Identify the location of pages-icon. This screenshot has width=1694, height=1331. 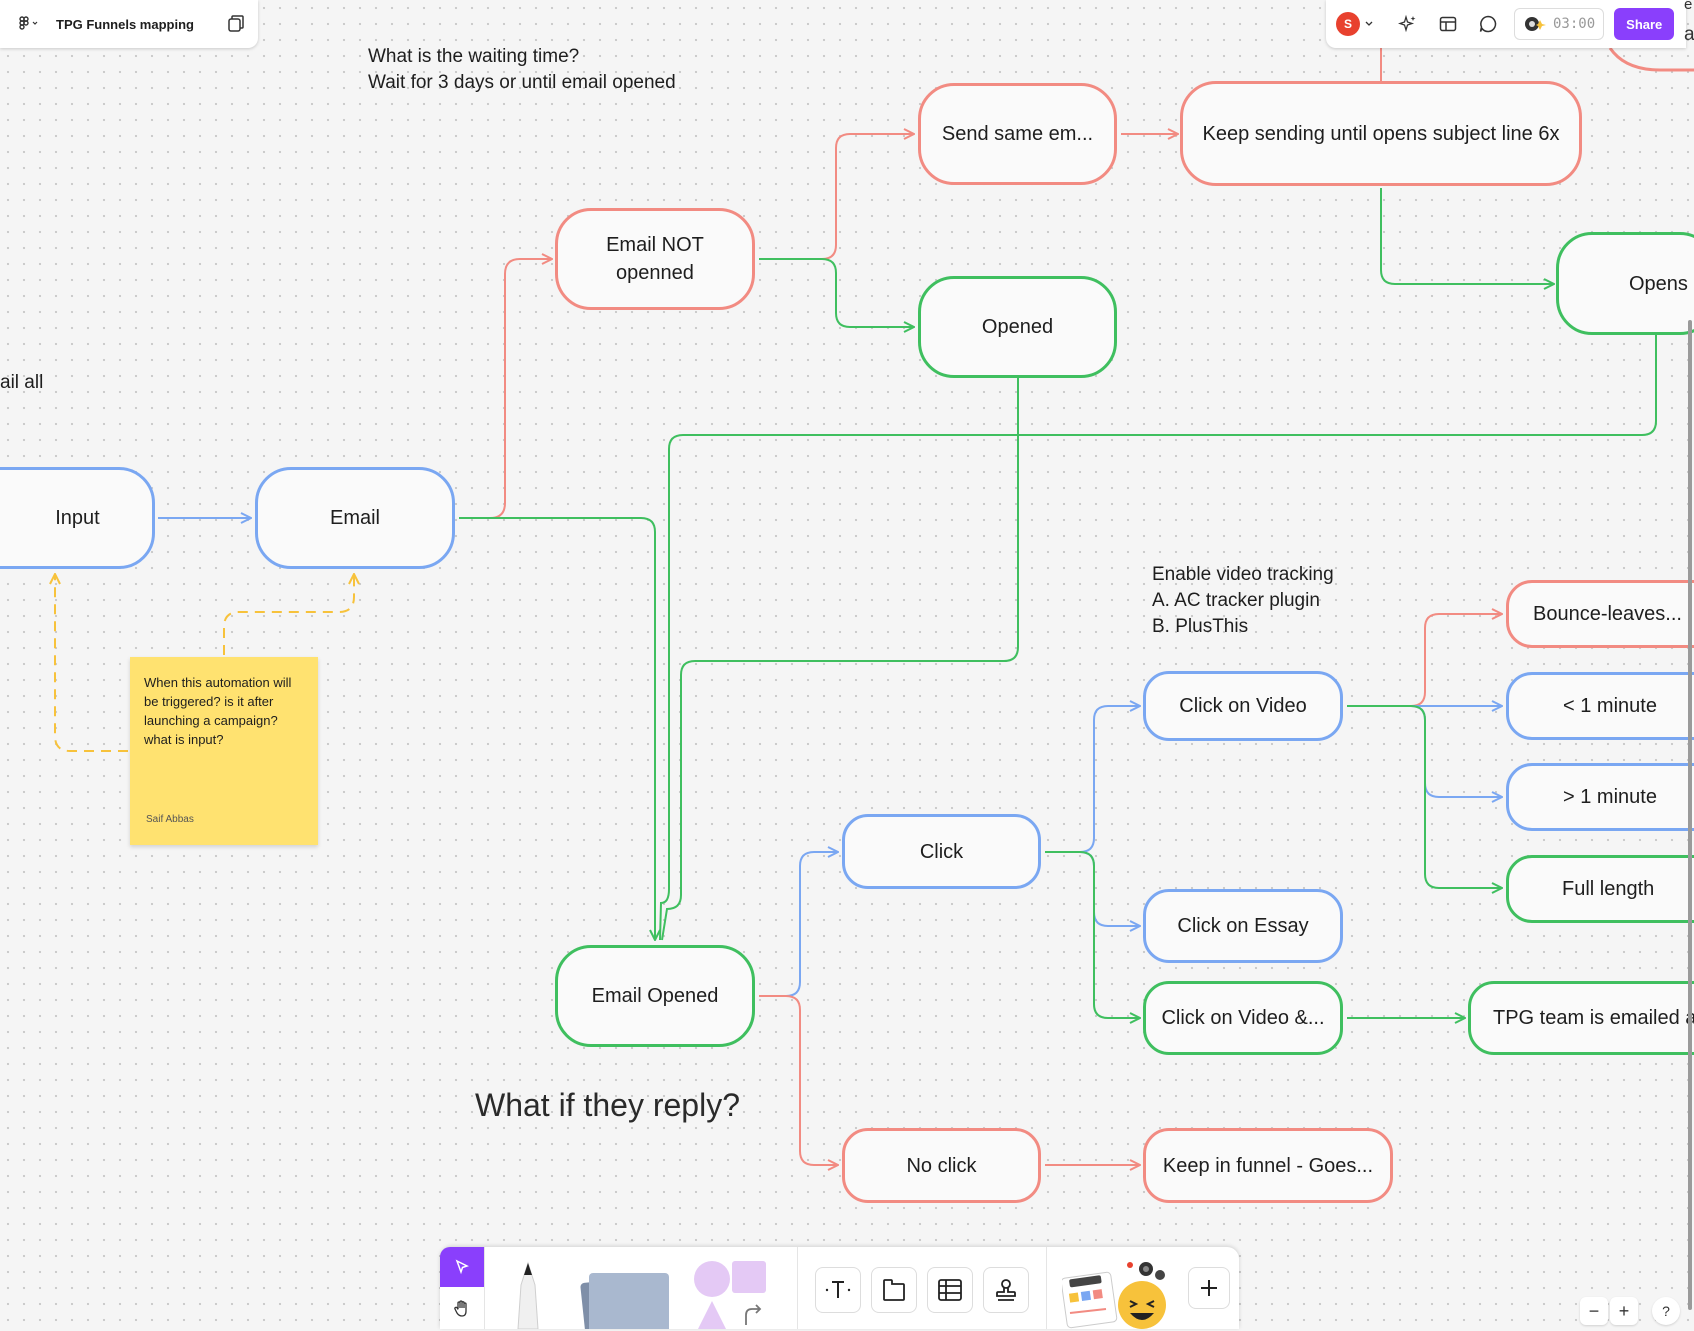
(236, 23).